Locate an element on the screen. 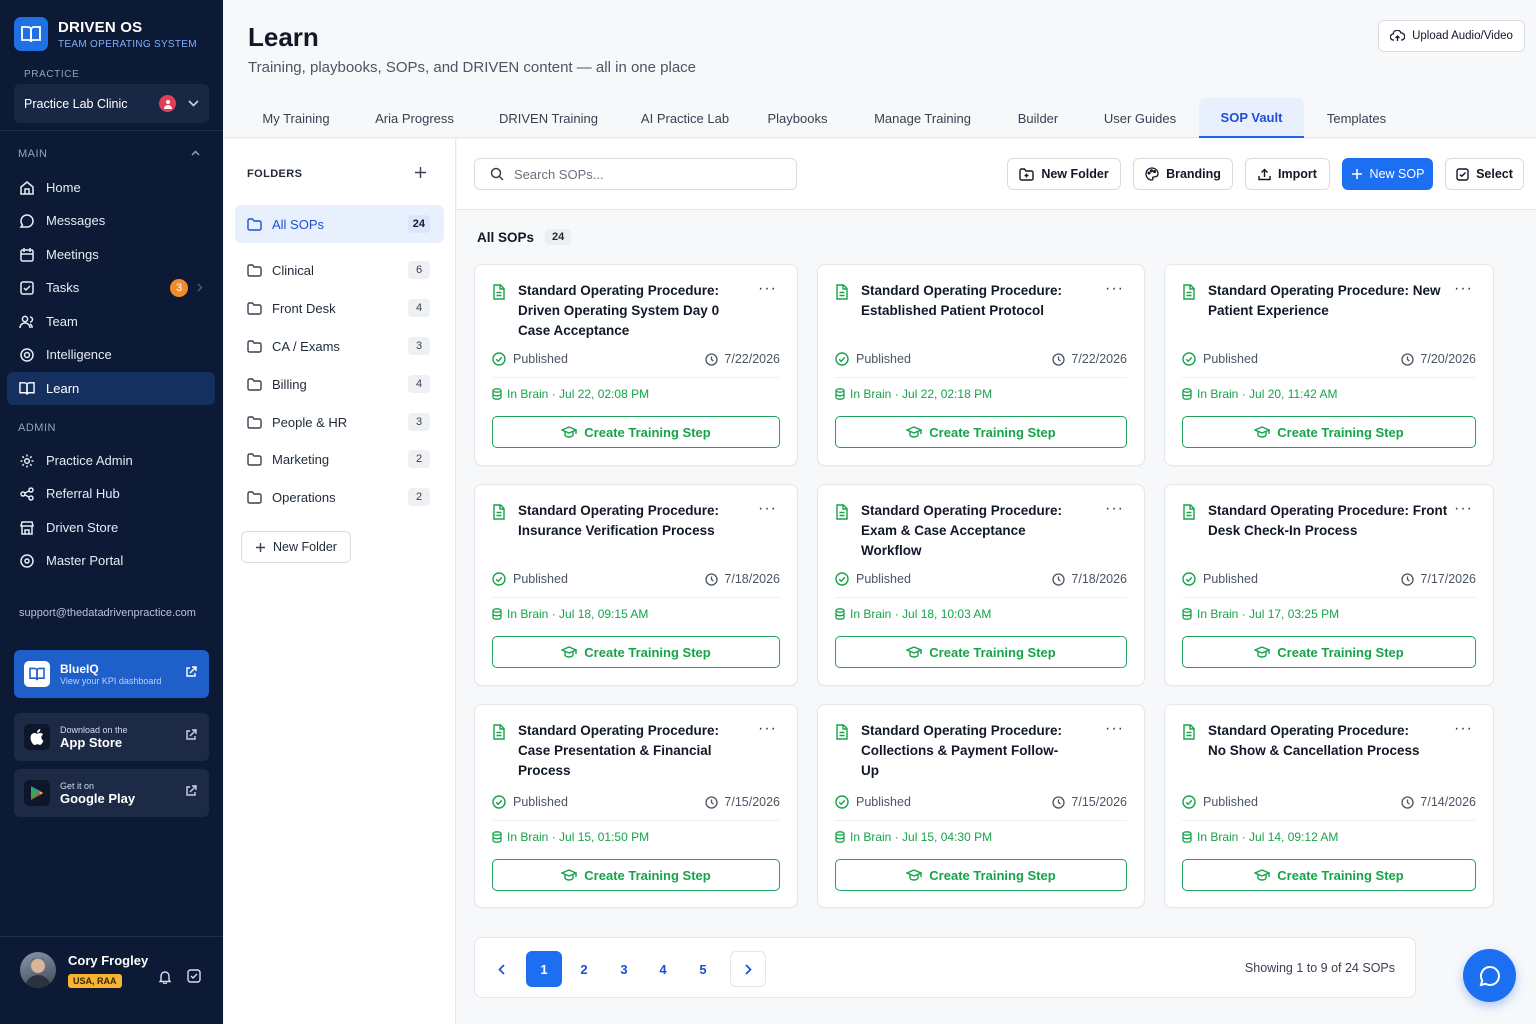 Image resolution: width=1536 pixels, height=1024 pixels. add-folder-icon is located at coordinates (420, 172).